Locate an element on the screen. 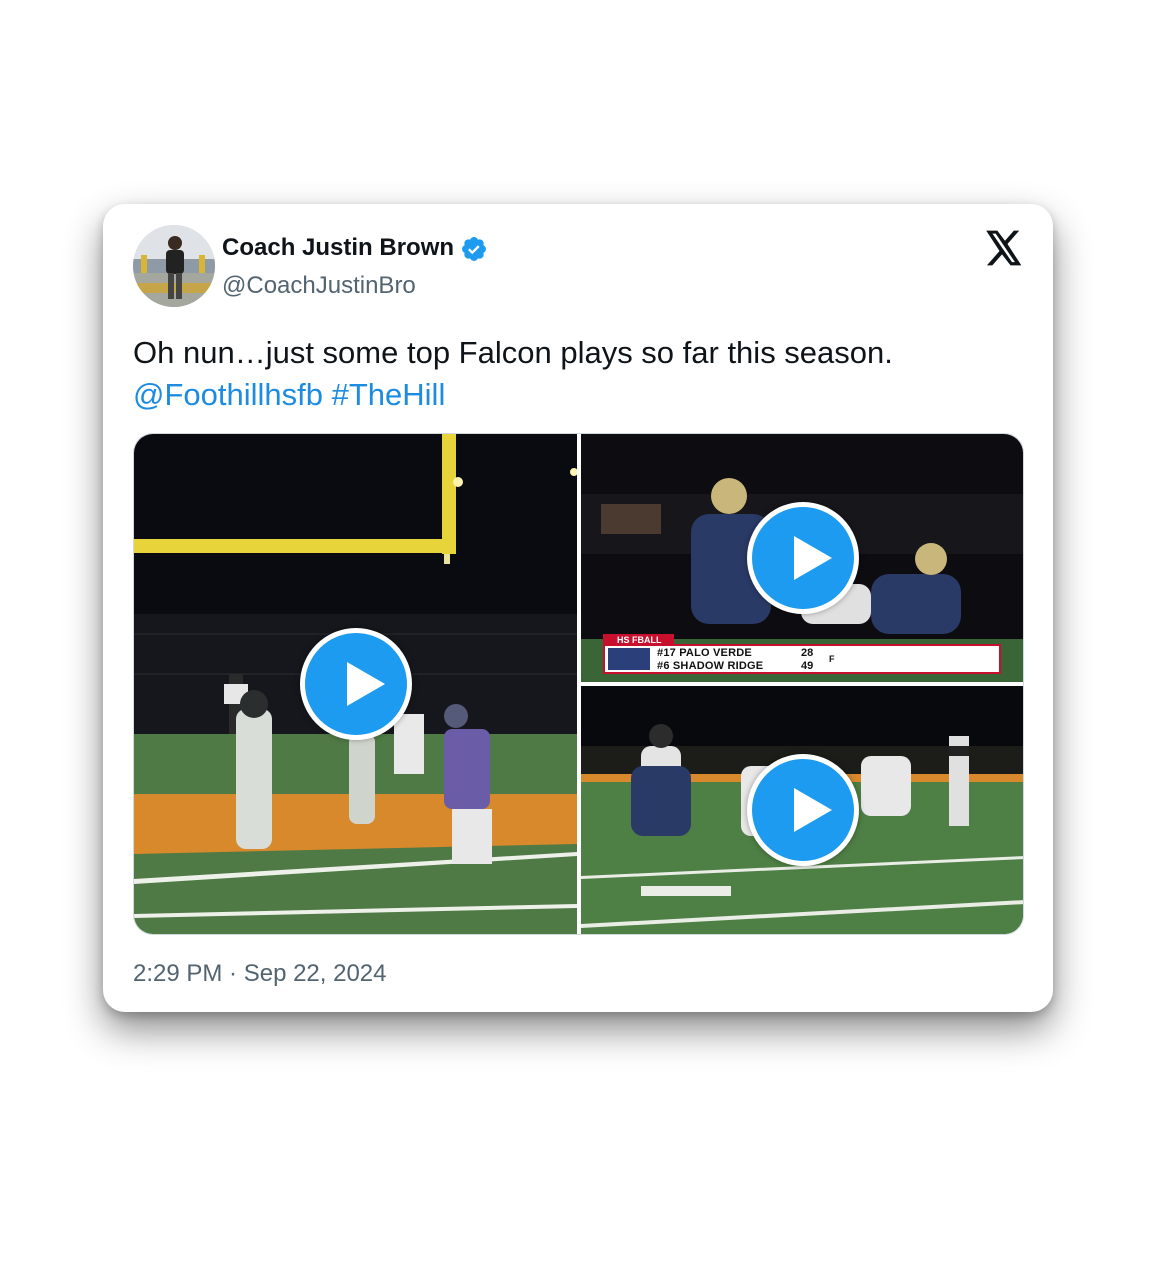 The image size is (1153, 1288). author-name-row: Coach Justin Brown is located at coordinates (355, 248).